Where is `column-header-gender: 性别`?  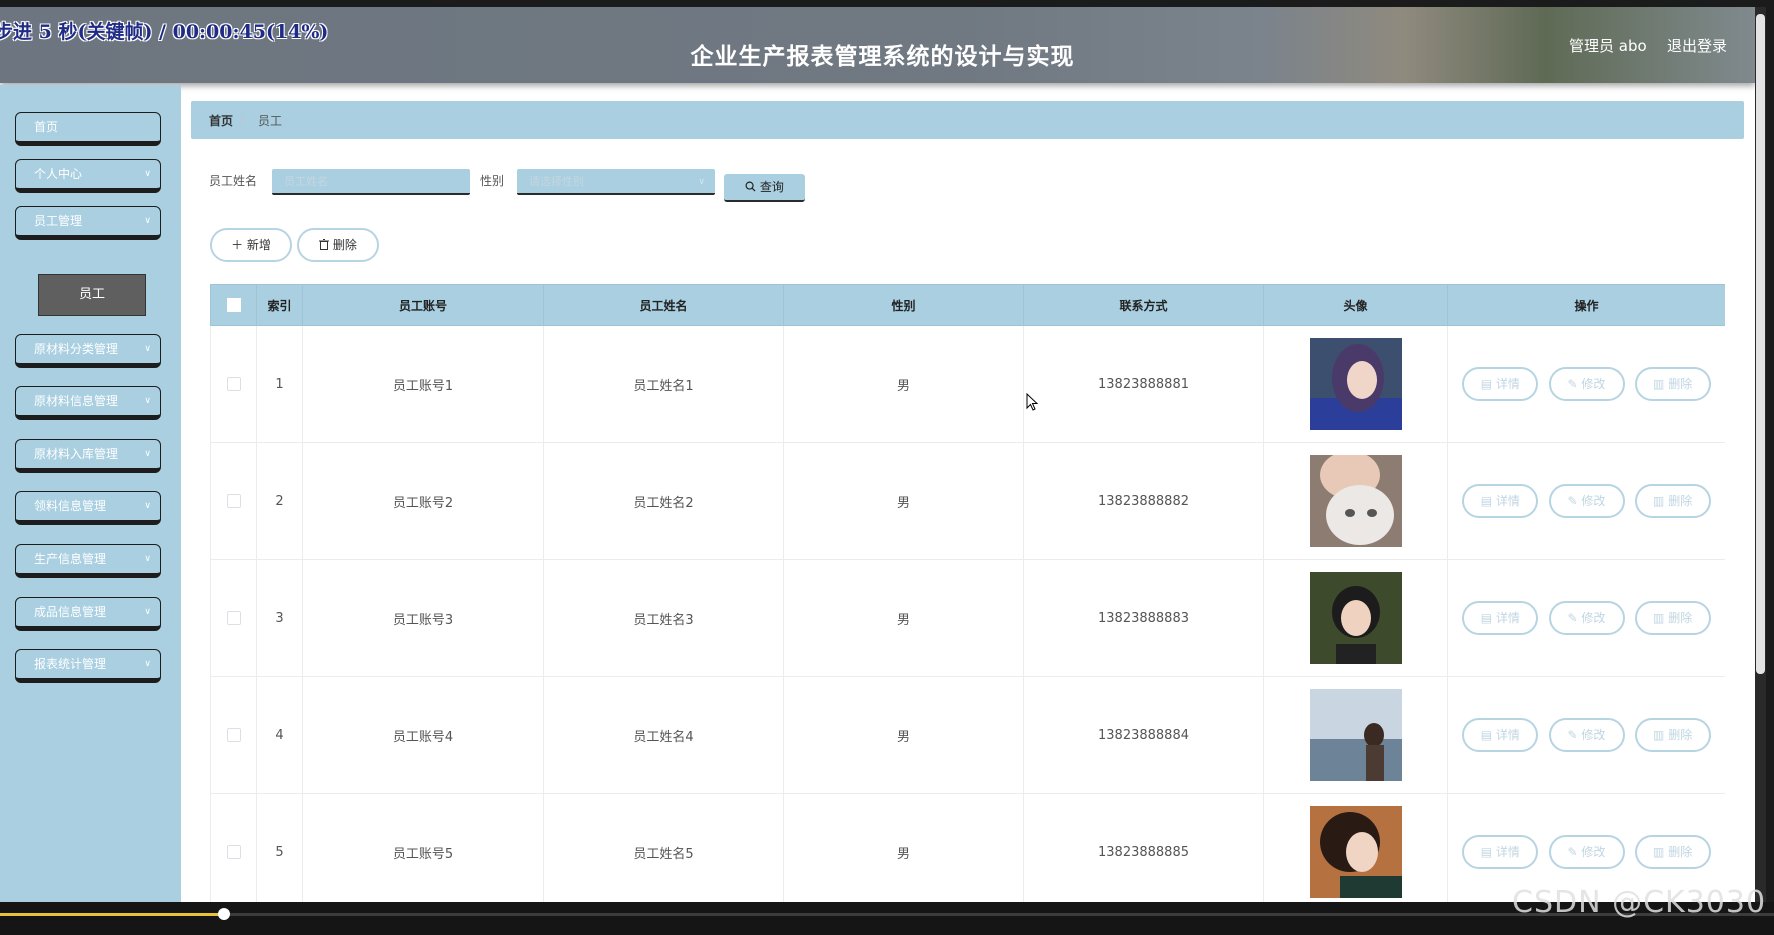 column-header-gender: 性别 is located at coordinates (903, 305).